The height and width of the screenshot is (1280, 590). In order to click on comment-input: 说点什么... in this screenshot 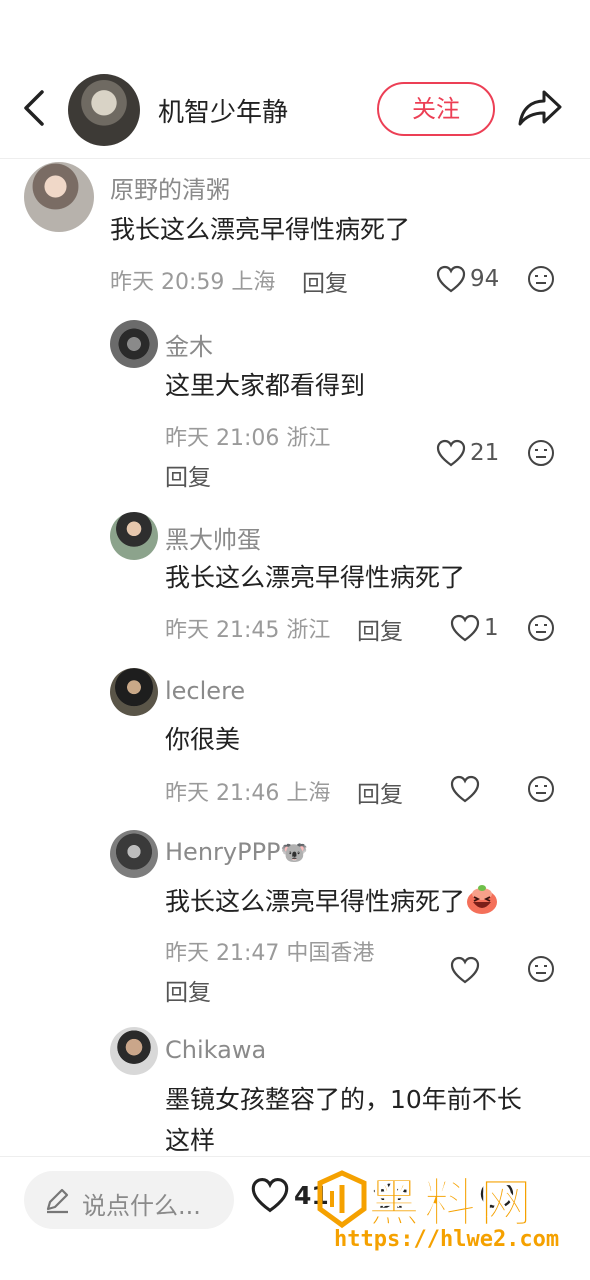, I will do `click(129, 1200)`.